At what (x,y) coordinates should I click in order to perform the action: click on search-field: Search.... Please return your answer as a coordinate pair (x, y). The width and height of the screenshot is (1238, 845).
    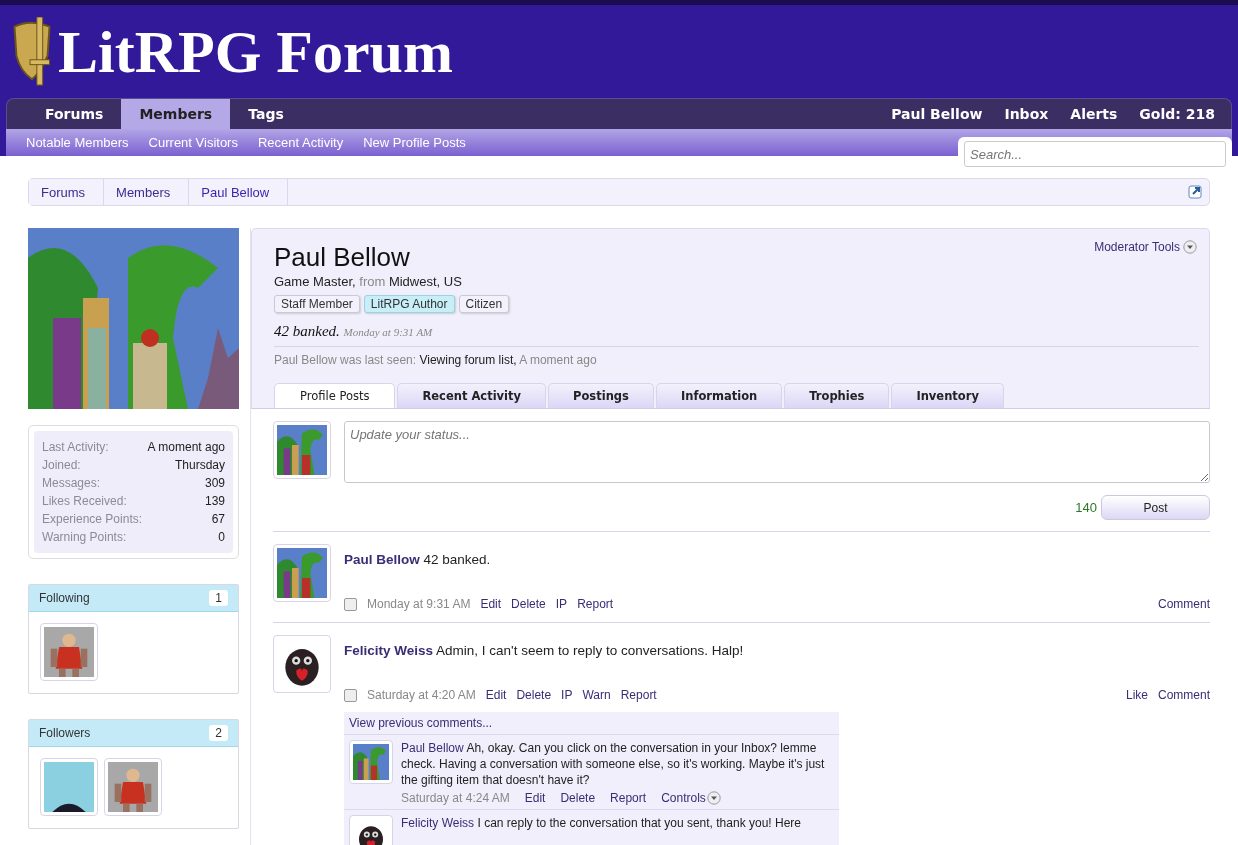
    Looking at the image, I should click on (1095, 154).